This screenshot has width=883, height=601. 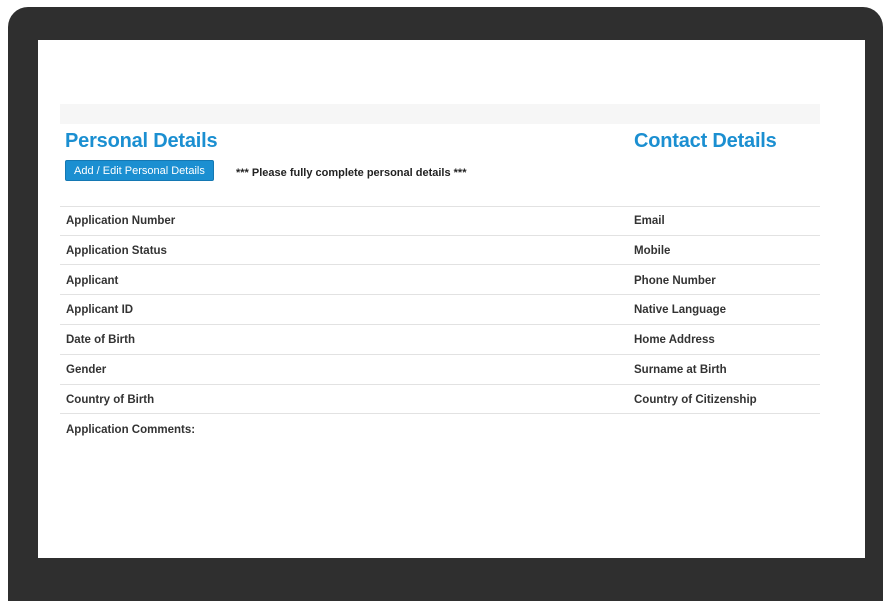 What do you see at coordinates (110, 400) in the screenshot?
I see `country-of-birth-label: Country of Birth` at bounding box center [110, 400].